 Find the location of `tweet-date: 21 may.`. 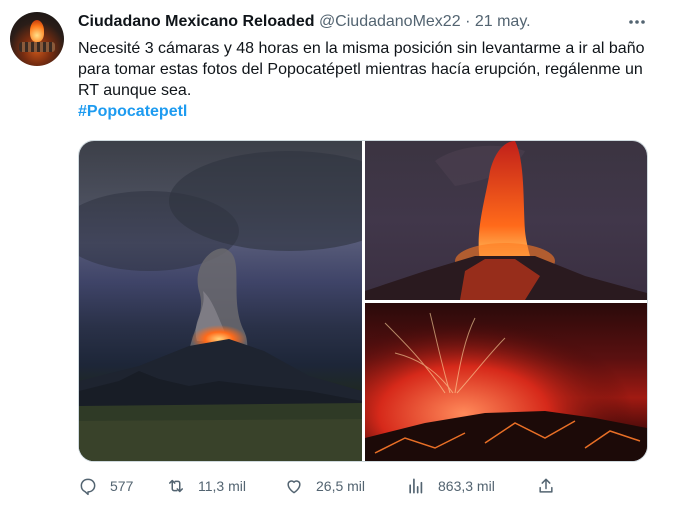

tweet-date: 21 may. is located at coordinates (503, 21).